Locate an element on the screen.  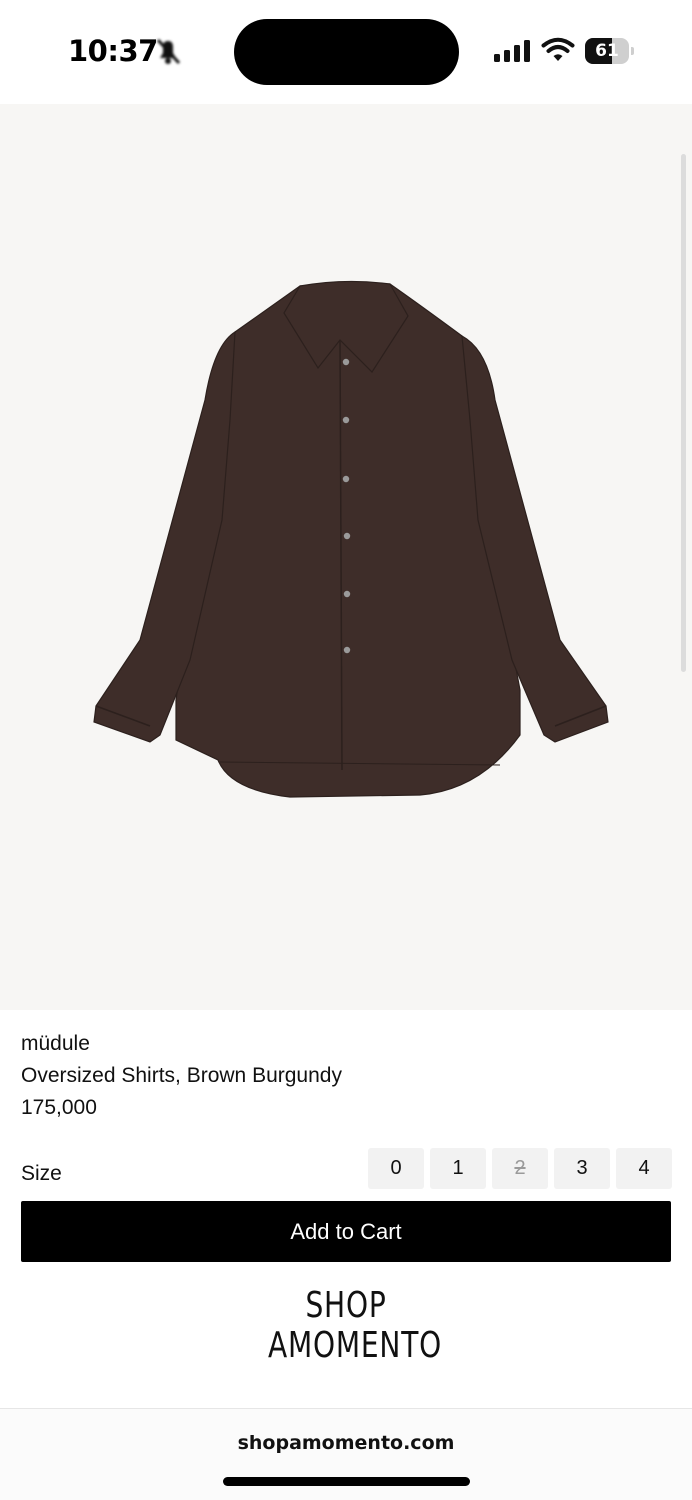
url-text: shopamomento.com is located at coordinates (346, 1443).